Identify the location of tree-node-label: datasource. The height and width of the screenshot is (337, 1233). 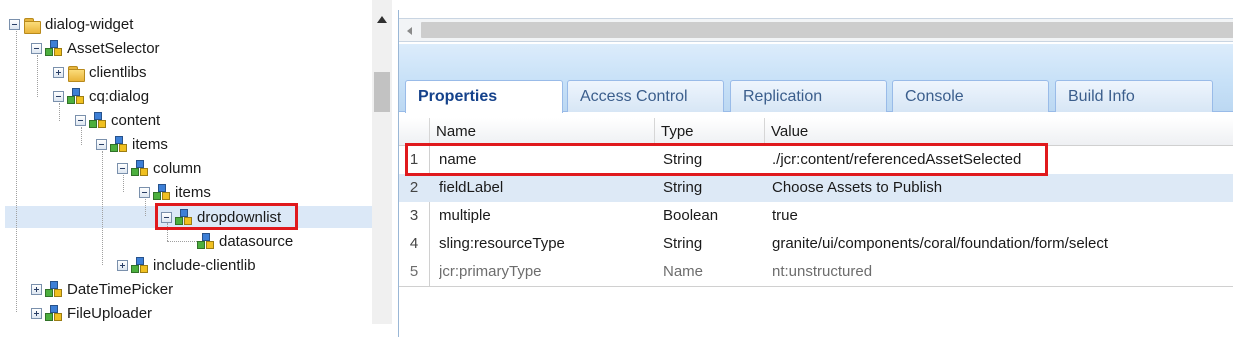
(256, 241).